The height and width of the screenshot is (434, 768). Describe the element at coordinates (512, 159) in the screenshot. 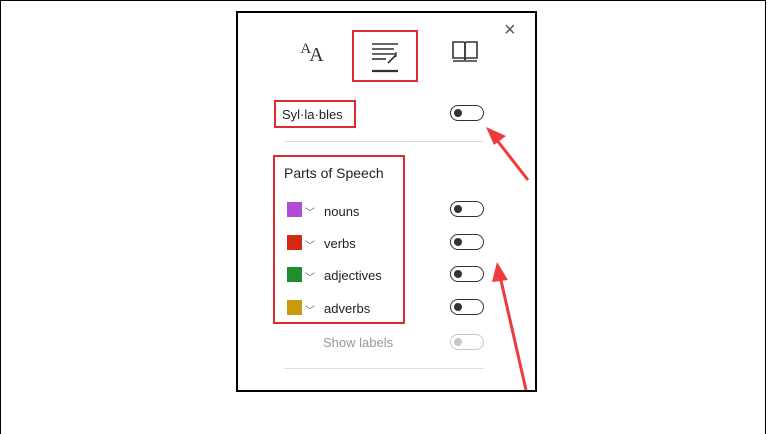

I see `arrow-to-syllables-toggle` at that location.